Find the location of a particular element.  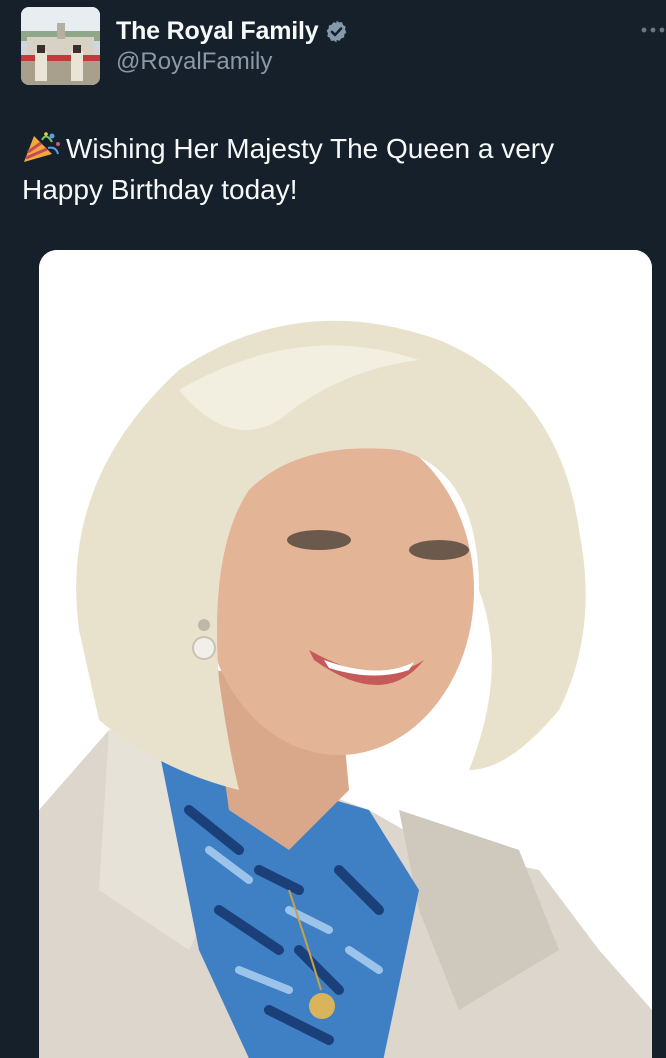

more-options-icon is located at coordinates (653, 30).